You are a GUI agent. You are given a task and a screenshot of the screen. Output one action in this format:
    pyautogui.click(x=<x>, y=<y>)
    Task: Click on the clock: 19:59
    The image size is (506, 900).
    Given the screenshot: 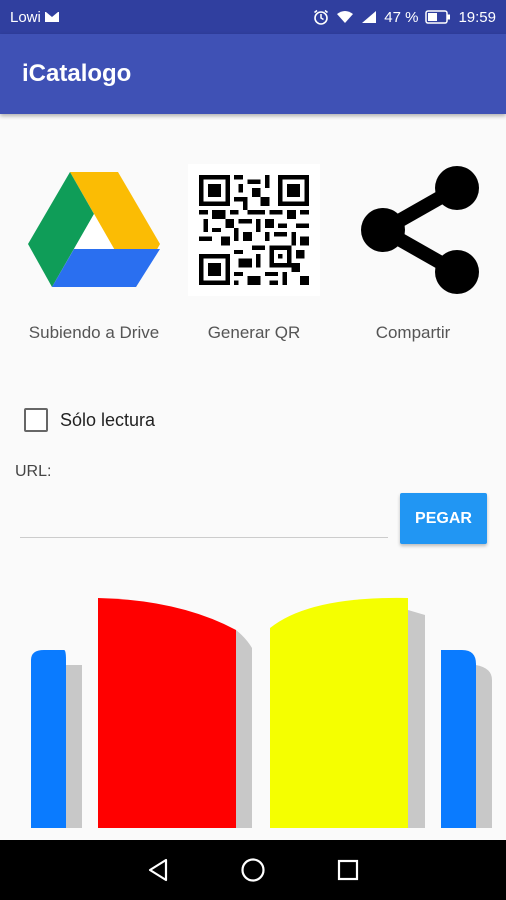 What is the action you would take?
    pyautogui.click(x=477, y=17)
    